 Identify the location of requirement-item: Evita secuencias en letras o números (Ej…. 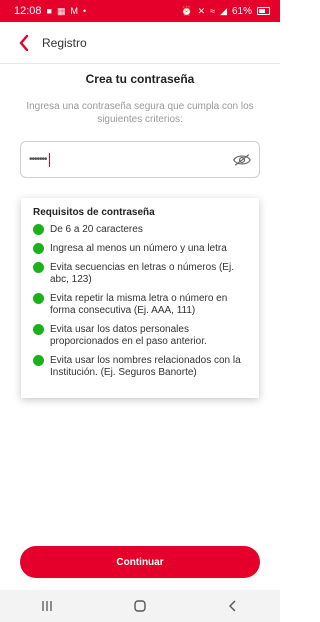
(140, 274).